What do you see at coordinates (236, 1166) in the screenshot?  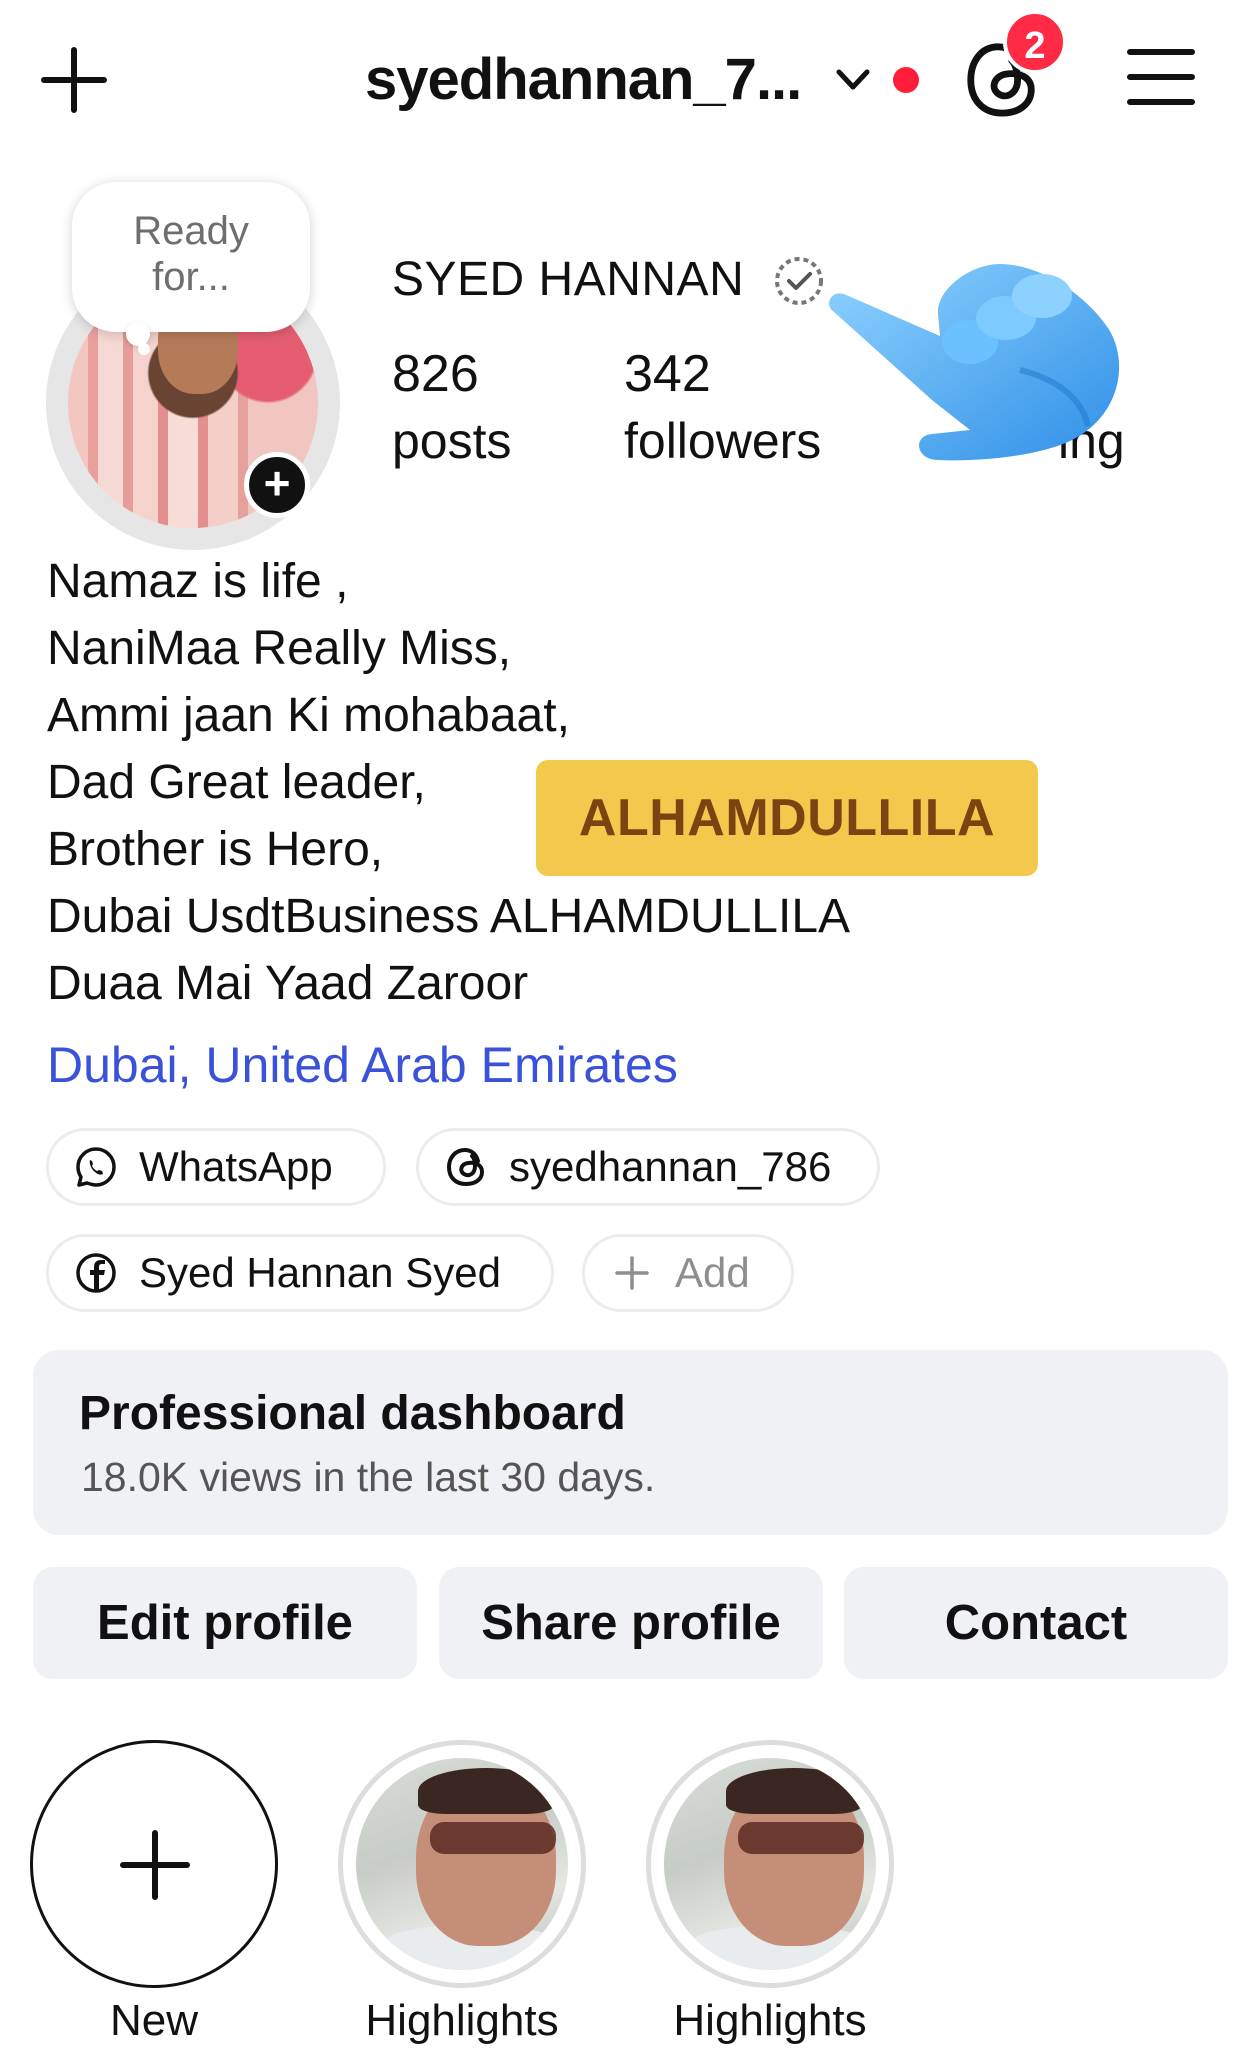 I see `whatsapp-link-label: WhatsApp` at bounding box center [236, 1166].